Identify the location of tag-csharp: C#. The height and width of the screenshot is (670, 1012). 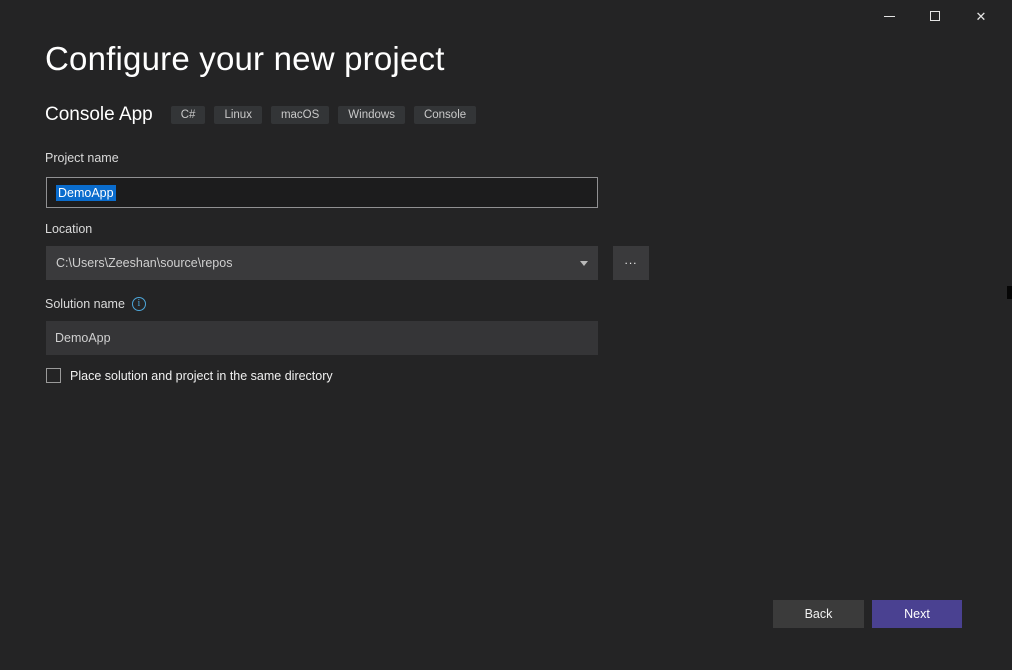
(188, 115).